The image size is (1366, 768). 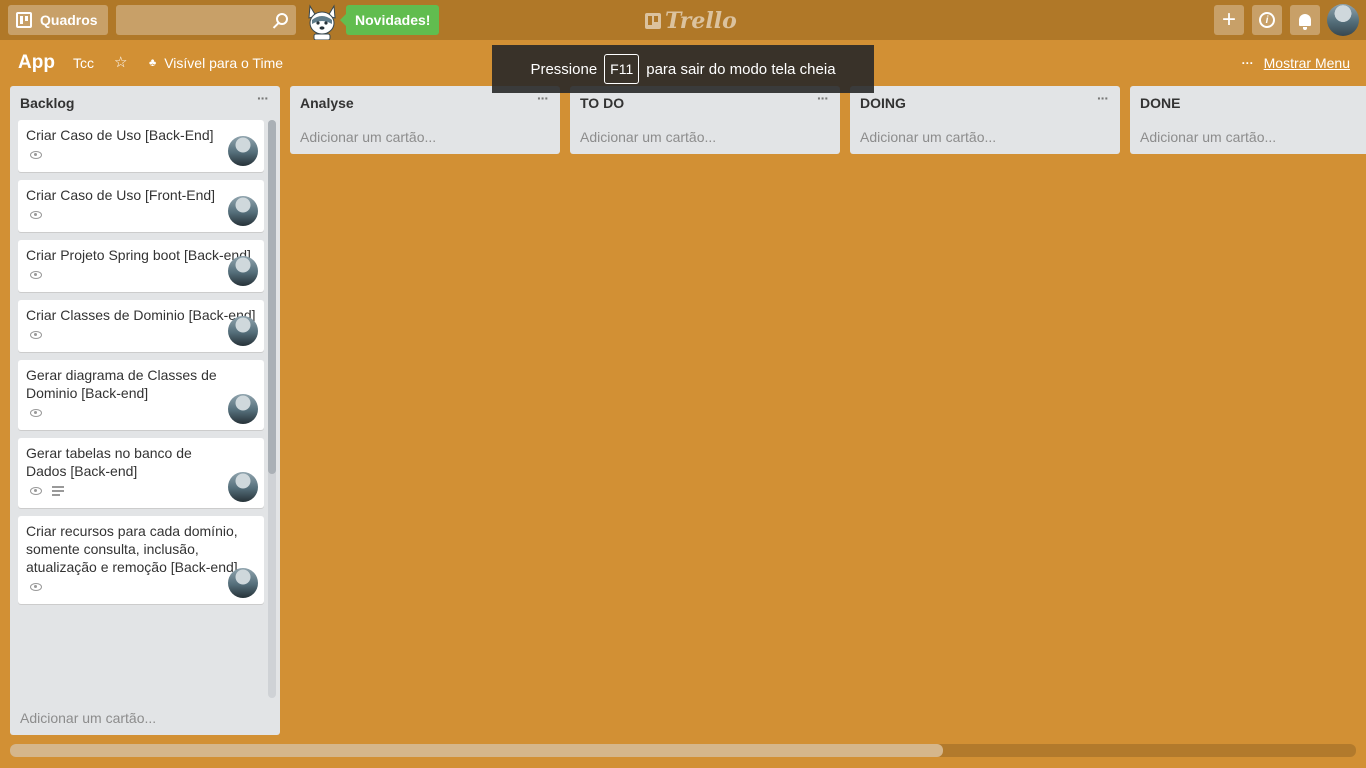 What do you see at coordinates (1343, 20) in the screenshot?
I see `user-avatar` at bounding box center [1343, 20].